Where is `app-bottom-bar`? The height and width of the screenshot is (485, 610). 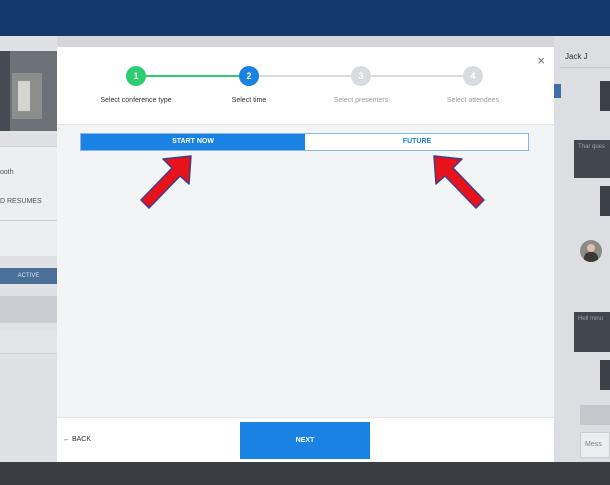 app-bottom-bar is located at coordinates (305, 473).